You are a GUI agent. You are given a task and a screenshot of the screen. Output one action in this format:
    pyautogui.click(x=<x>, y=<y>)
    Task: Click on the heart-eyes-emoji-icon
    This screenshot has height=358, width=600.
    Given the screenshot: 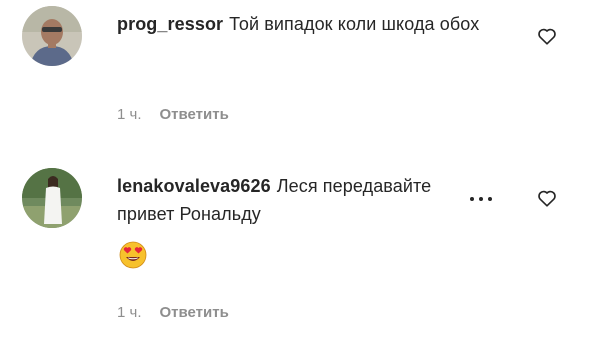 What is the action you would take?
    pyautogui.click(x=133, y=255)
    